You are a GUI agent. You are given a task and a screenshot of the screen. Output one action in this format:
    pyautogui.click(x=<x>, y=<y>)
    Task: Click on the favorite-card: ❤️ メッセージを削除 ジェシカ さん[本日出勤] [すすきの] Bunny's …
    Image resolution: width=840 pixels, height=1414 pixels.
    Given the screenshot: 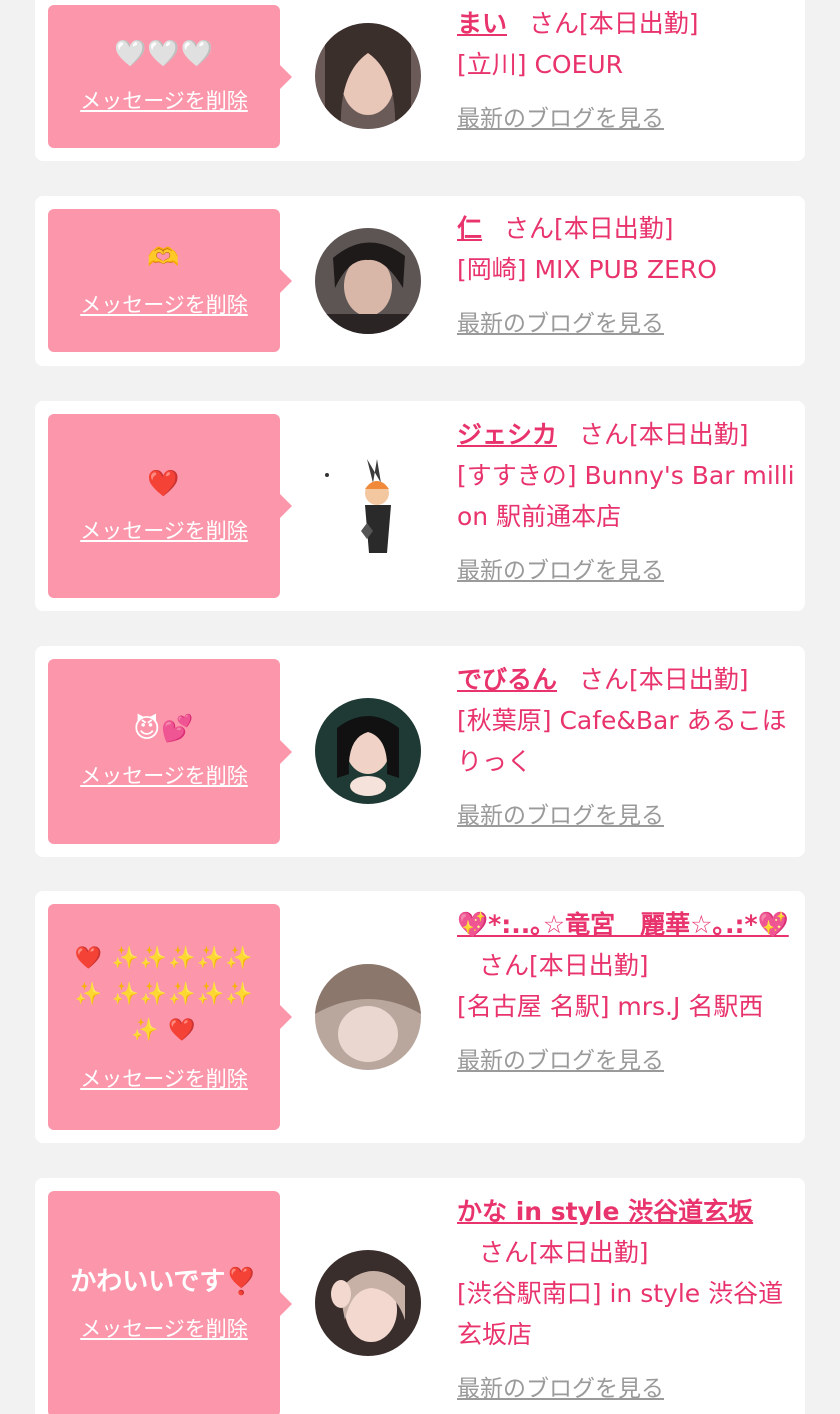 What is the action you would take?
    pyautogui.click(x=420, y=506)
    